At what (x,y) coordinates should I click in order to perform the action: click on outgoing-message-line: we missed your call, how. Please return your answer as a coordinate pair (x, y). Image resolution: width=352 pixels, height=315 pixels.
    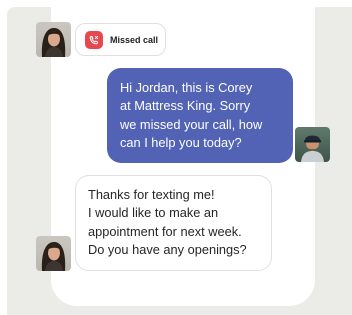
    Looking at the image, I should click on (191, 124).